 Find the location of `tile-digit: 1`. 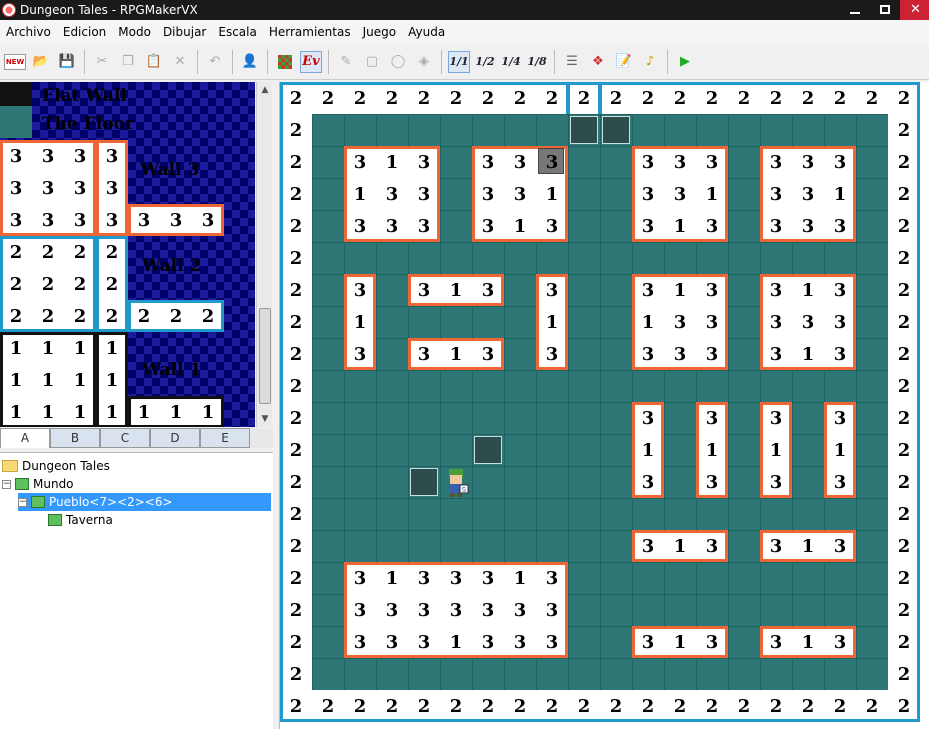

tile-digit: 1 is located at coordinates (48, 380).